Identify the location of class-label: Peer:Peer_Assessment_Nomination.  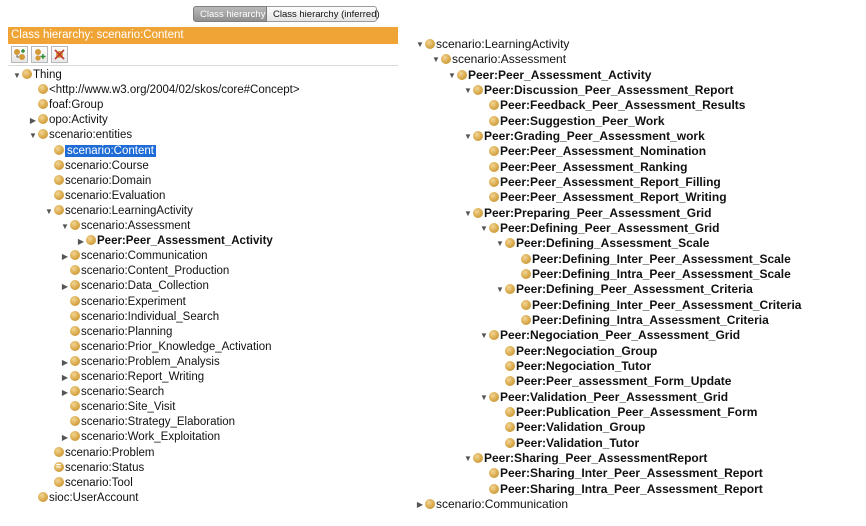
(603, 151).